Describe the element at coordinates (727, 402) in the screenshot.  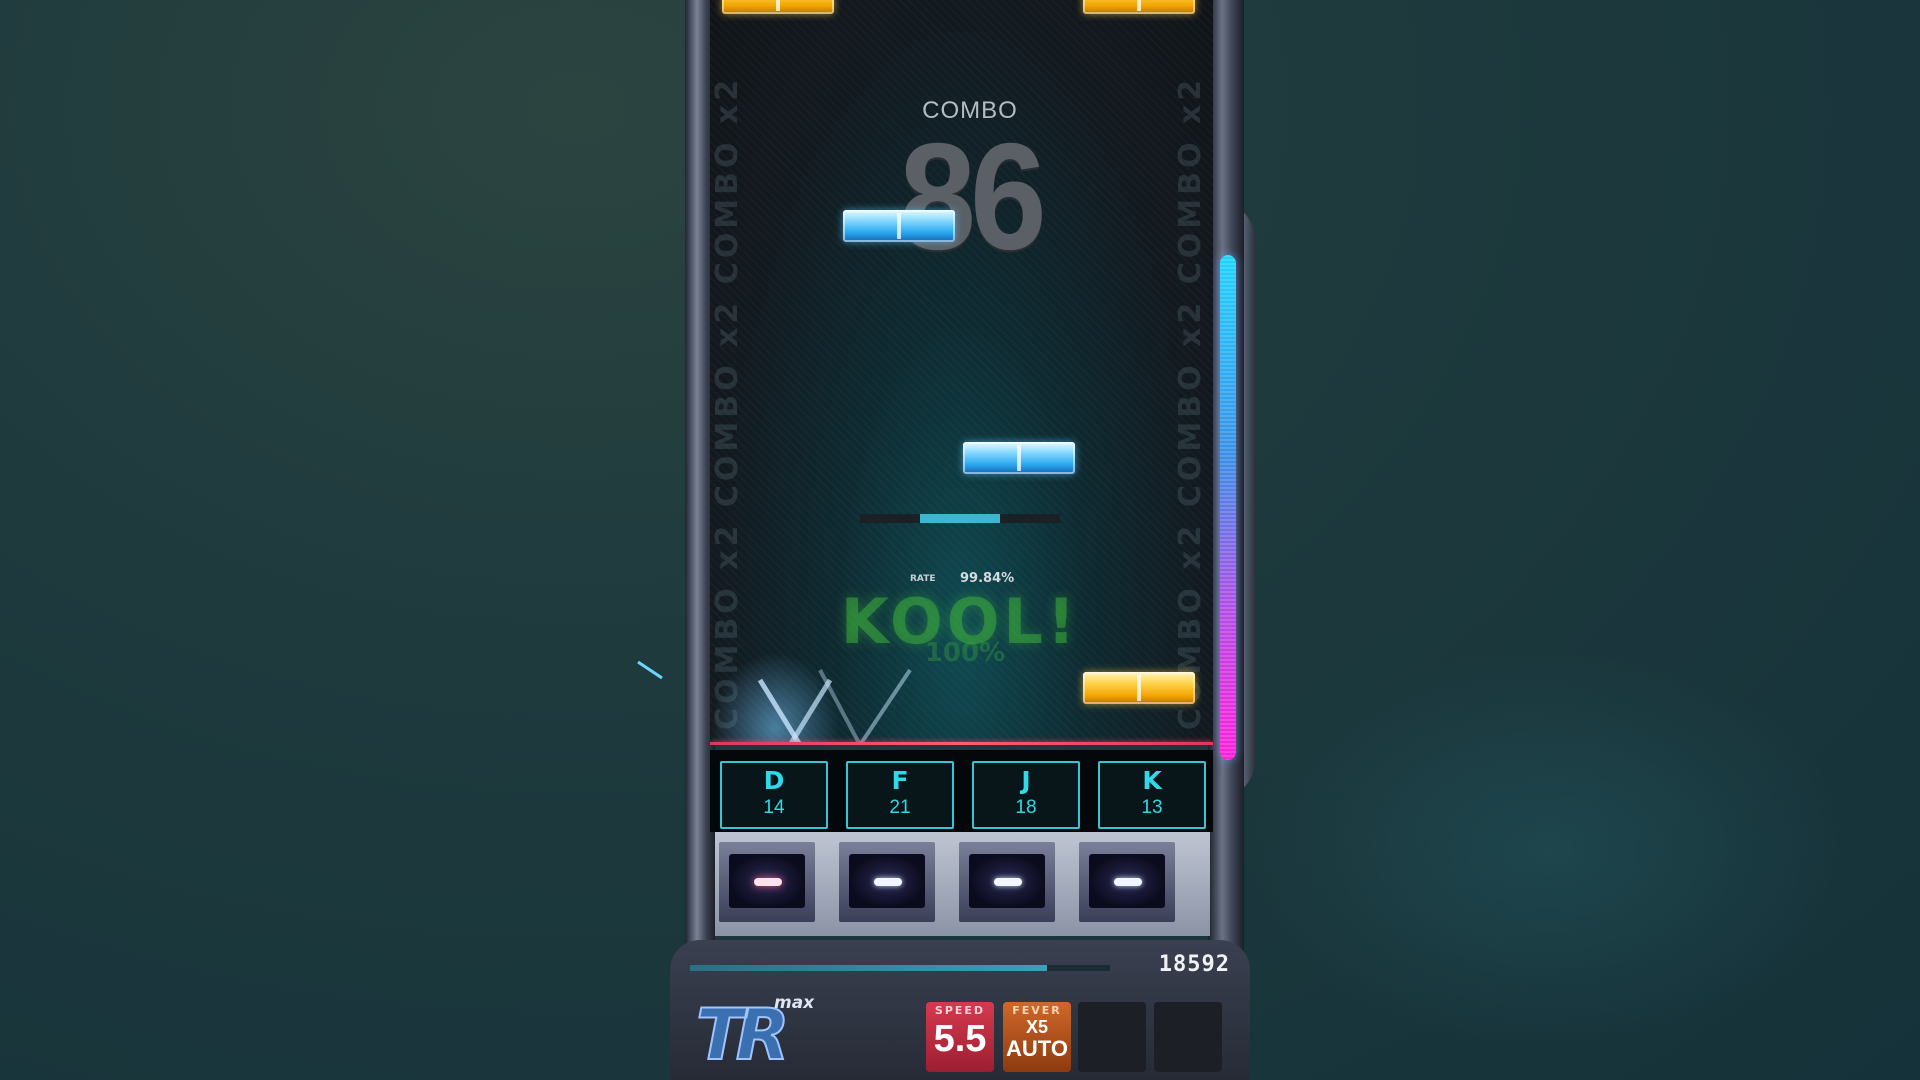
I see `side-text-left: COMBO x2 COMBO x2 COMBO x2` at that location.